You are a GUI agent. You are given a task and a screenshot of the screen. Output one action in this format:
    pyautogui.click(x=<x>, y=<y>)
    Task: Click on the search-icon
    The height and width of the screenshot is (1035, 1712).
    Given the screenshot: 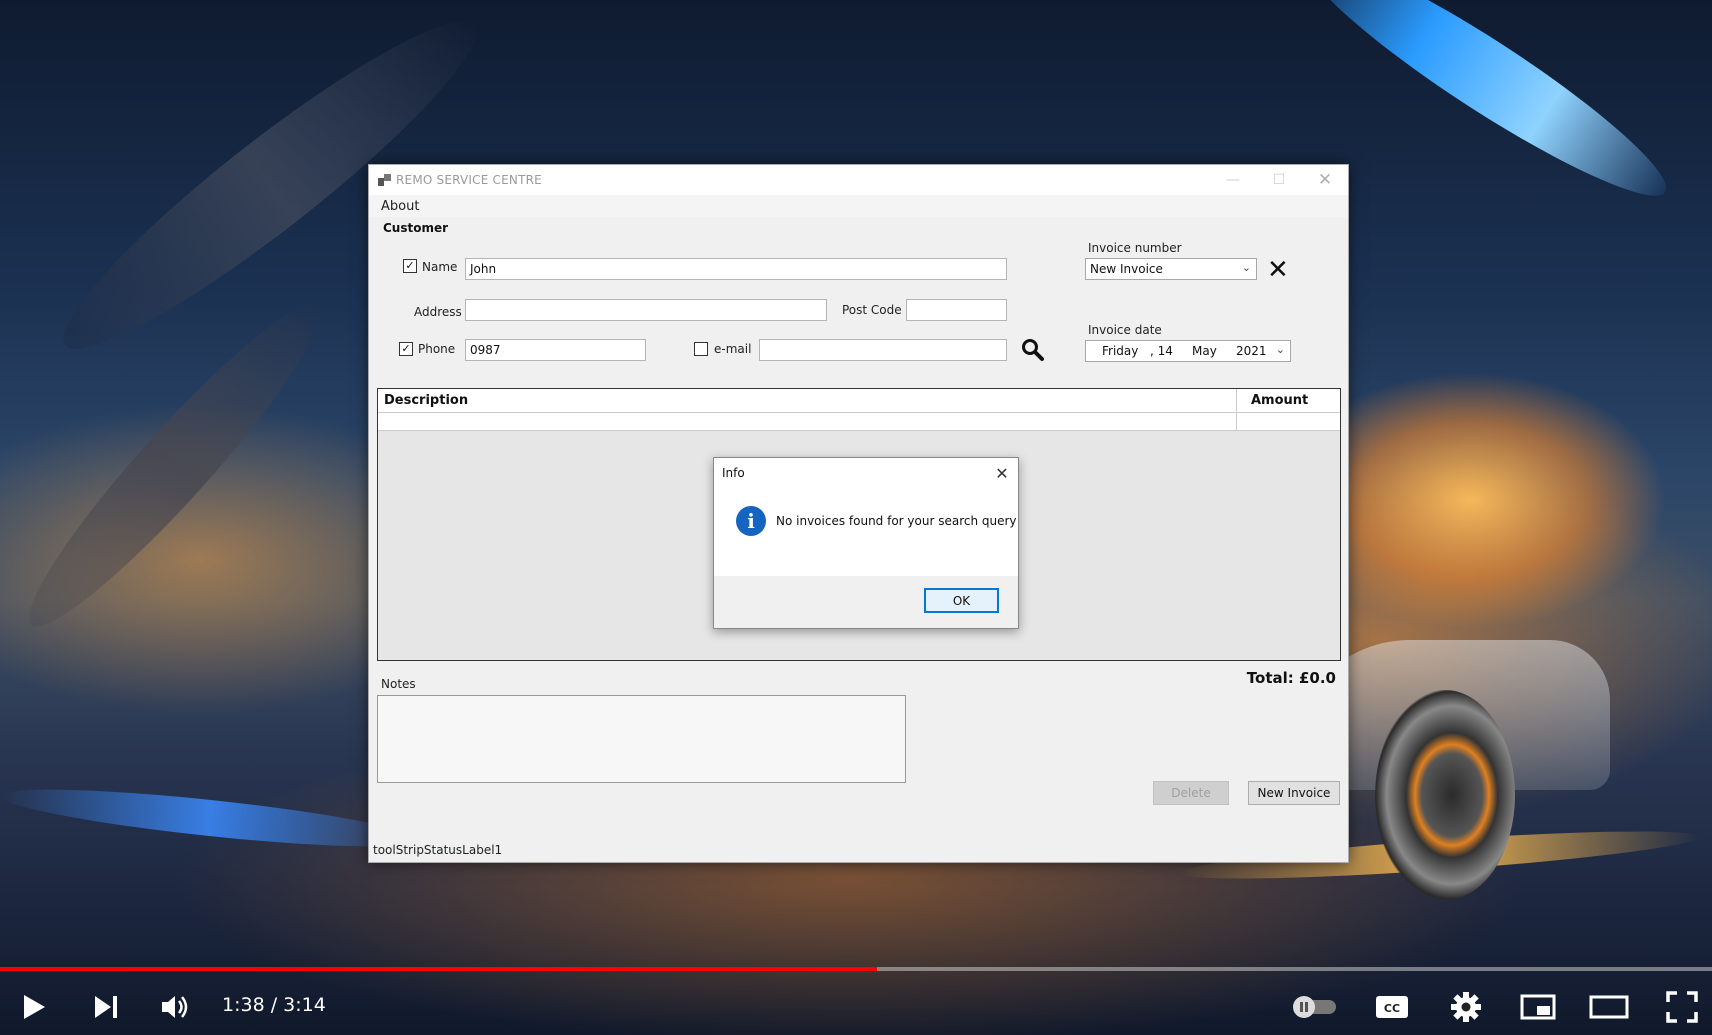 What is the action you would take?
    pyautogui.click(x=1033, y=350)
    